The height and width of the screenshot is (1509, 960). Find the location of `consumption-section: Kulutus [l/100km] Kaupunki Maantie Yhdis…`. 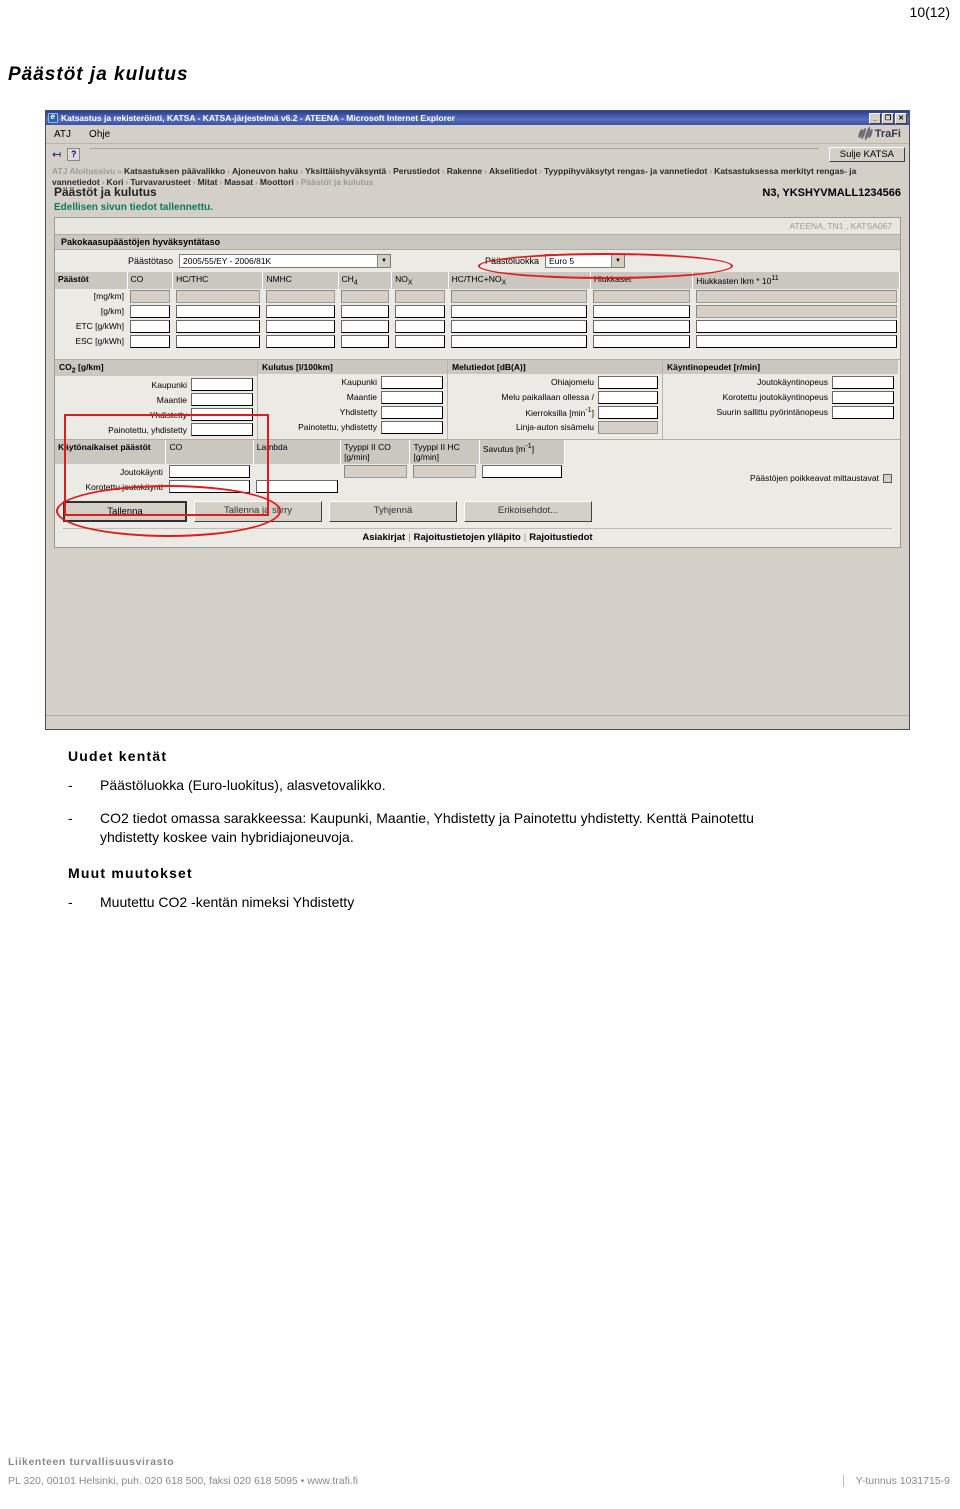

consumption-section: Kulutus [l/100km] Kaupunki Maantie Yhdis… is located at coordinates (353, 399).